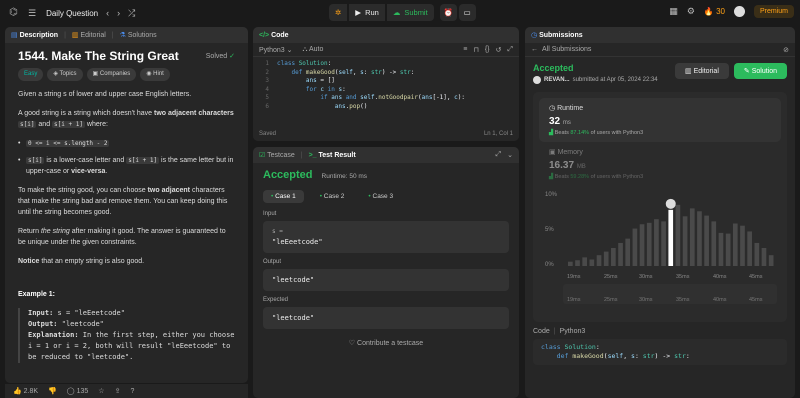 This screenshot has width=800, height=398. Describe the element at coordinates (283, 196) in the screenshot. I see `case-tab-1: • Case 1` at that location.